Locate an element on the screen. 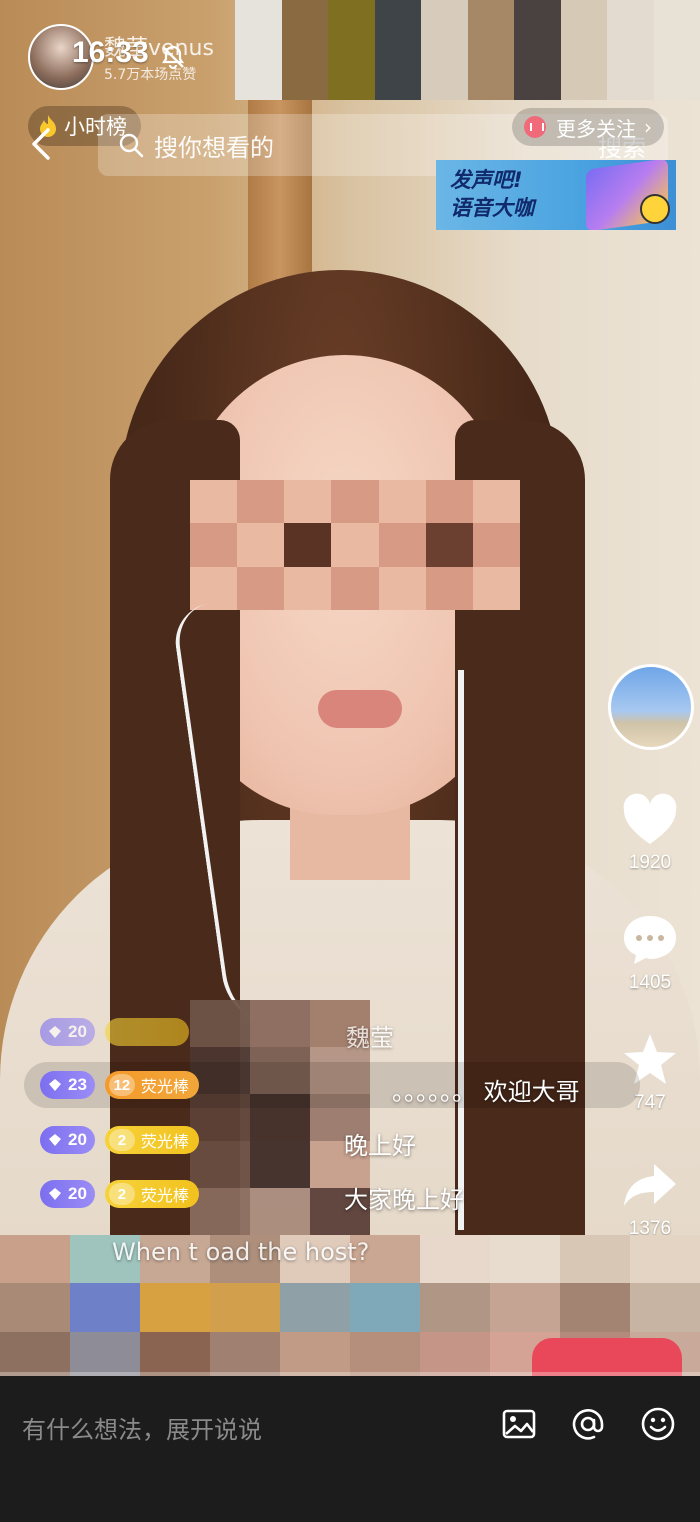 Image resolution: width=700 pixels, height=1522 pixels. chat-mosaic is located at coordinates (280, 1117).